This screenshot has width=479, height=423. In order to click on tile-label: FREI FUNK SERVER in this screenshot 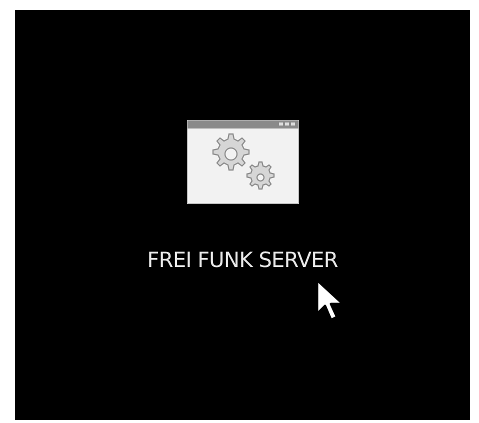, I will do `click(242, 260)`.